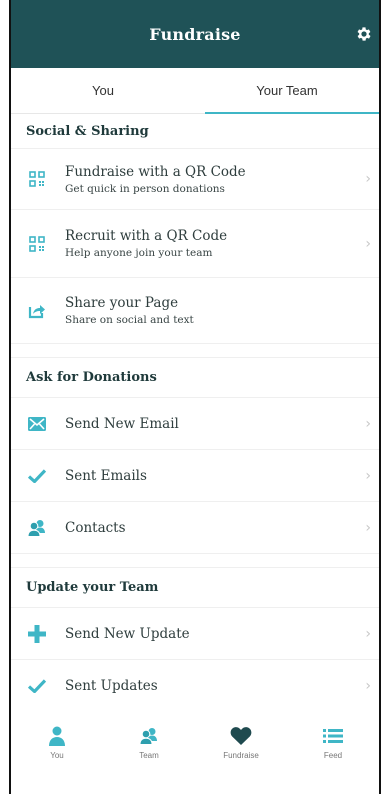 This screenshot has width=390, height=794. I want to click on section-ask-donations: Ask for Donations, so click(195, 378).